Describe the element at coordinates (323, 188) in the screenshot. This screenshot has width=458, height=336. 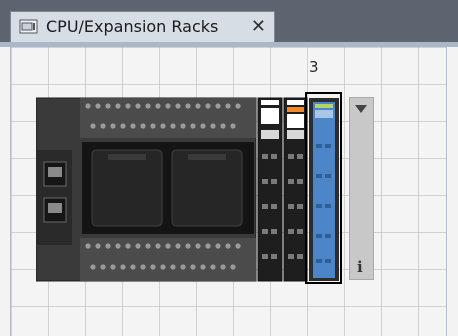
I see `selected-slot-highlight` at that location.